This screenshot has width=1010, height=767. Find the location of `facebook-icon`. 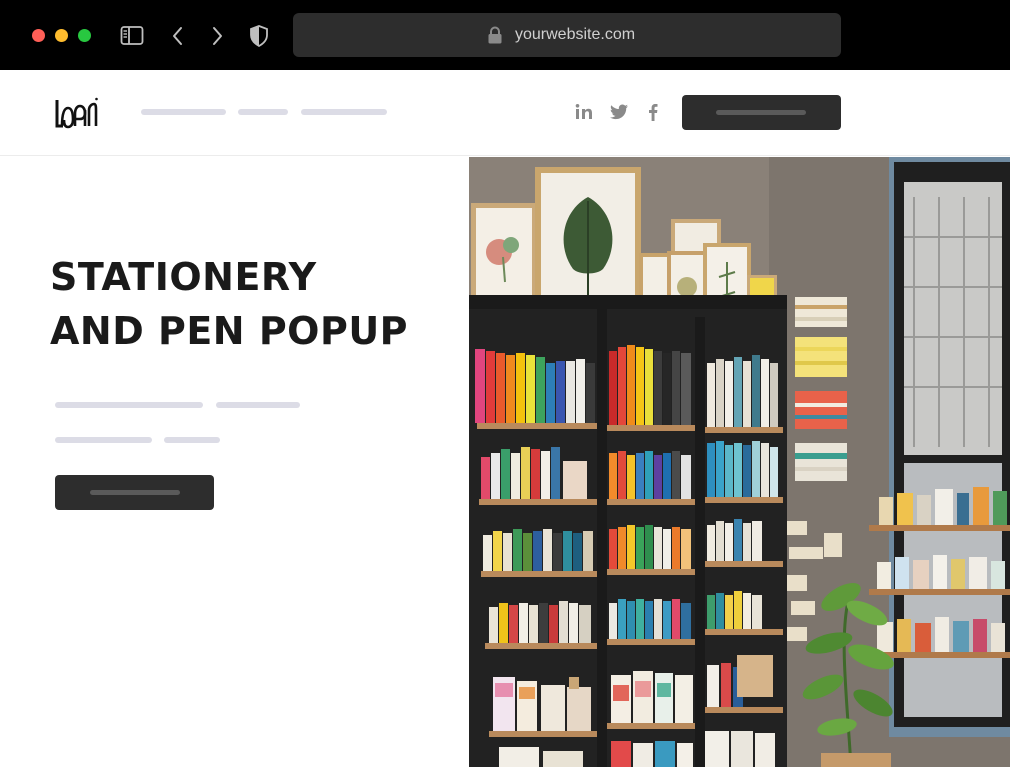

facebook-icon is located at coordinates (653, 112).